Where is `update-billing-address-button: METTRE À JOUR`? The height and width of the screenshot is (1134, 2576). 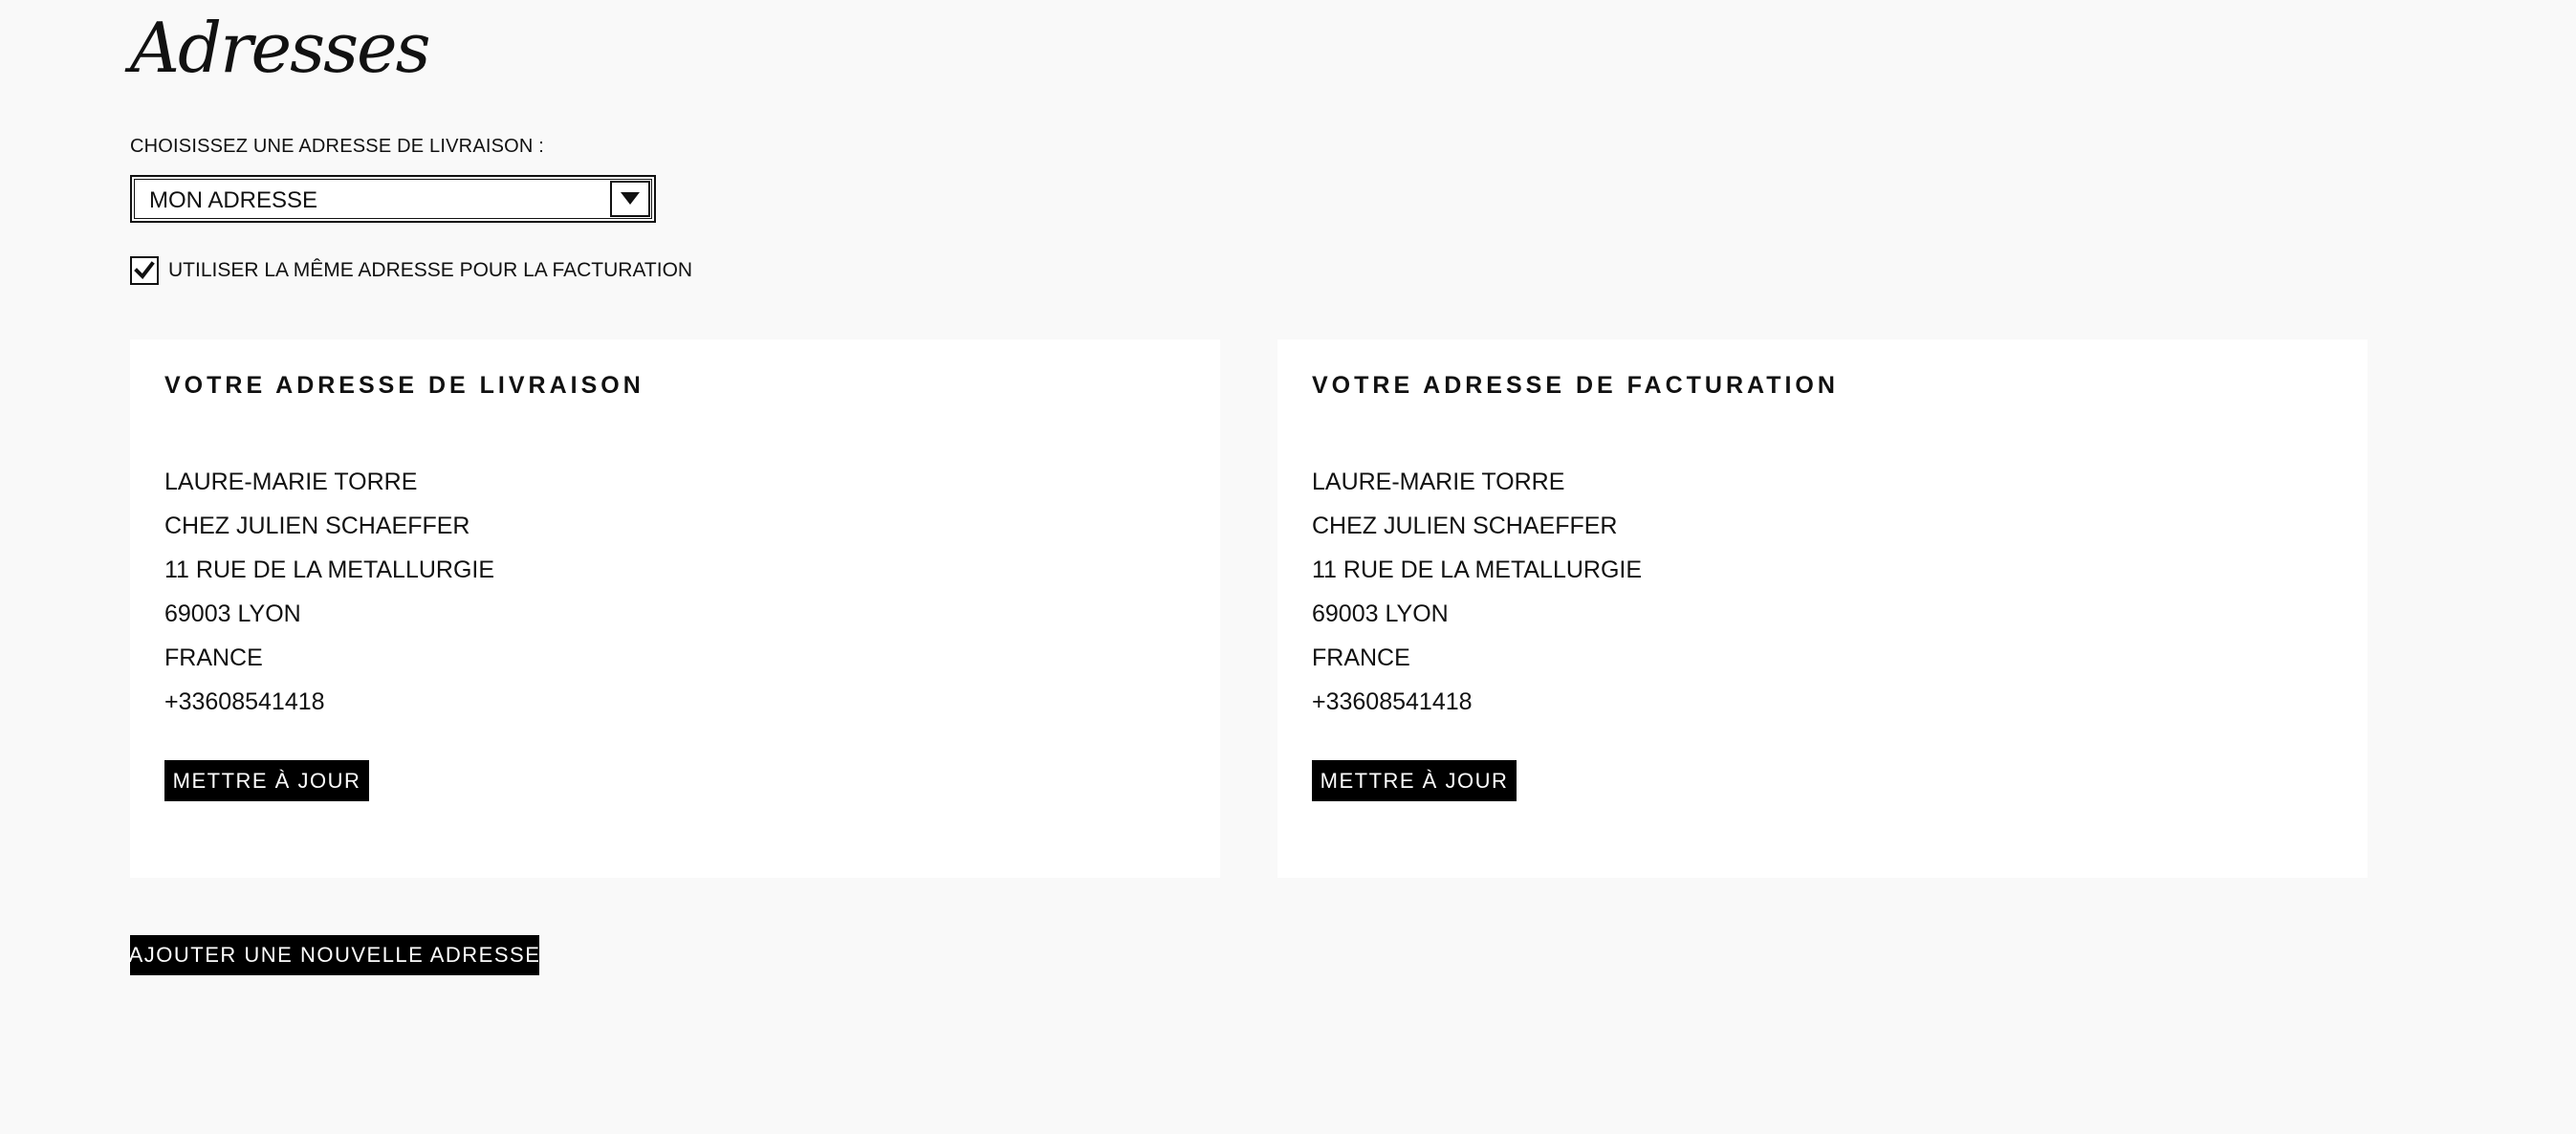 update-billing-address-button: METTRE À JOUR is located at coordinates (1414, 780).